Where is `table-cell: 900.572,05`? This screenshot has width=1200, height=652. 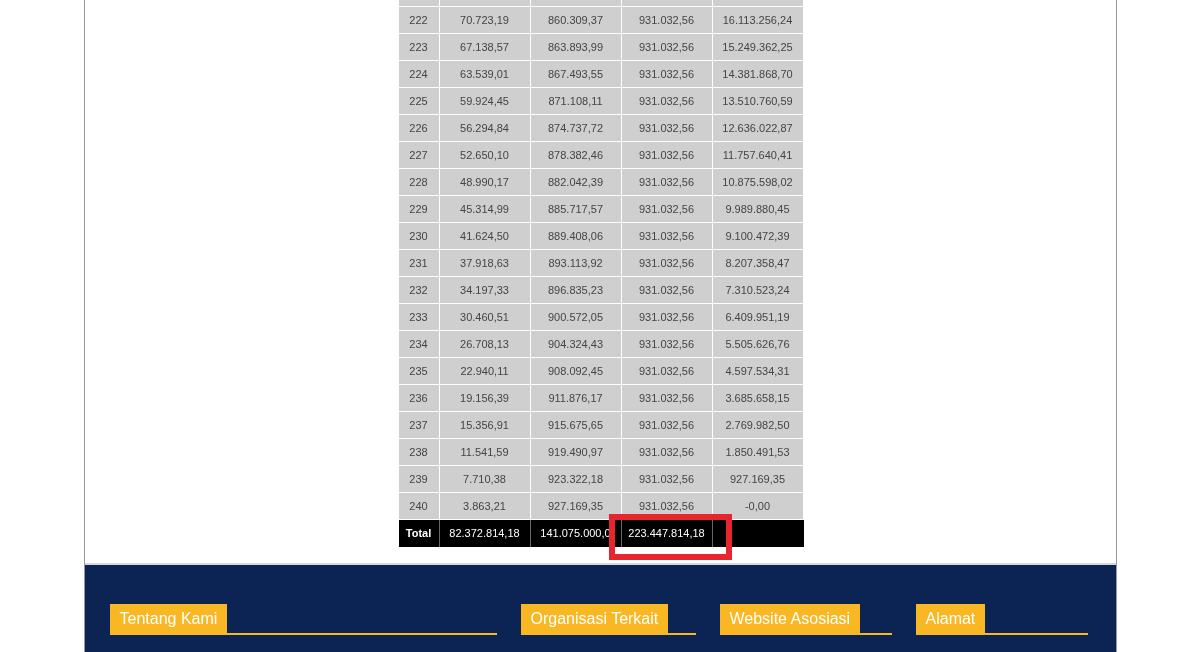
table-cell: 900.572,05 is located at coordinates (576, 317).